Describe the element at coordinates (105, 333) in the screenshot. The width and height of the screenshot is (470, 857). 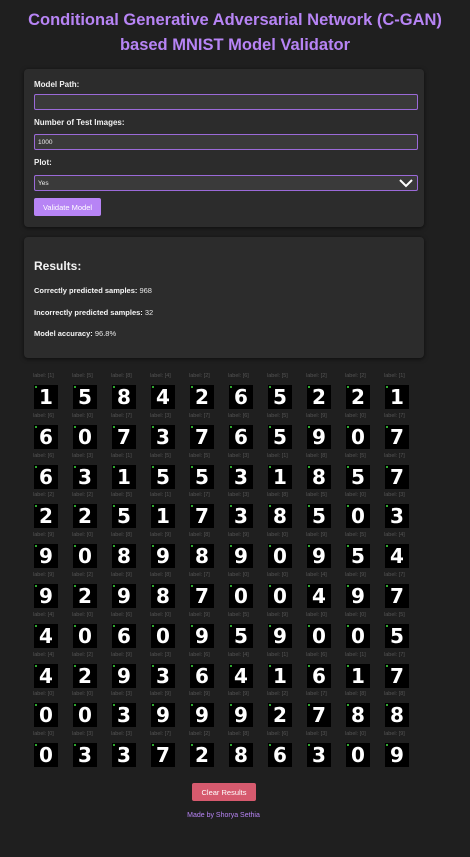
I see `accuracy-value: 96.8%` at that location.